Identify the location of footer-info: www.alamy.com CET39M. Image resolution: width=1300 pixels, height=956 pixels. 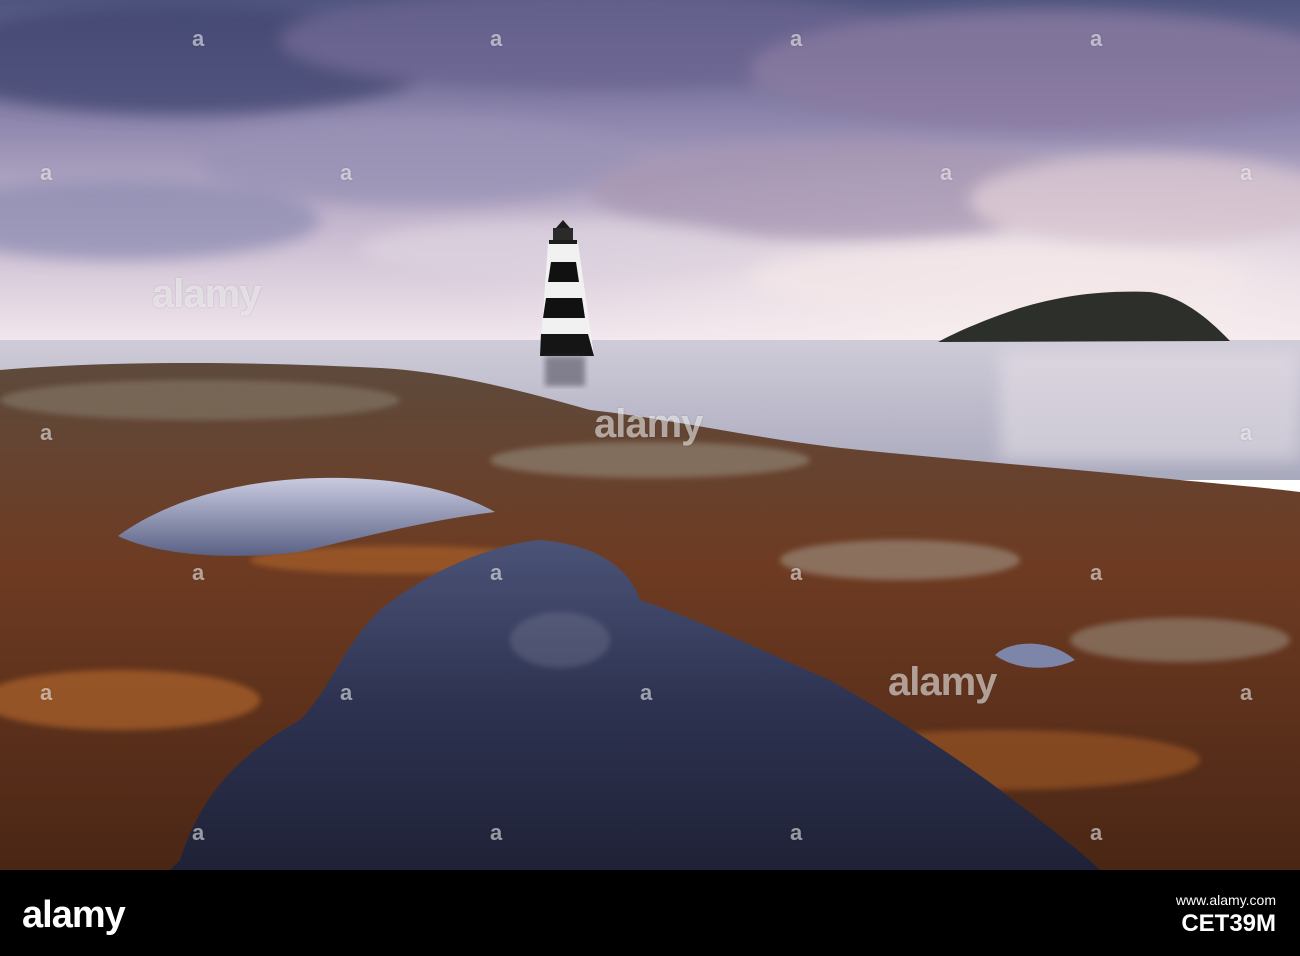
(1226, 915).